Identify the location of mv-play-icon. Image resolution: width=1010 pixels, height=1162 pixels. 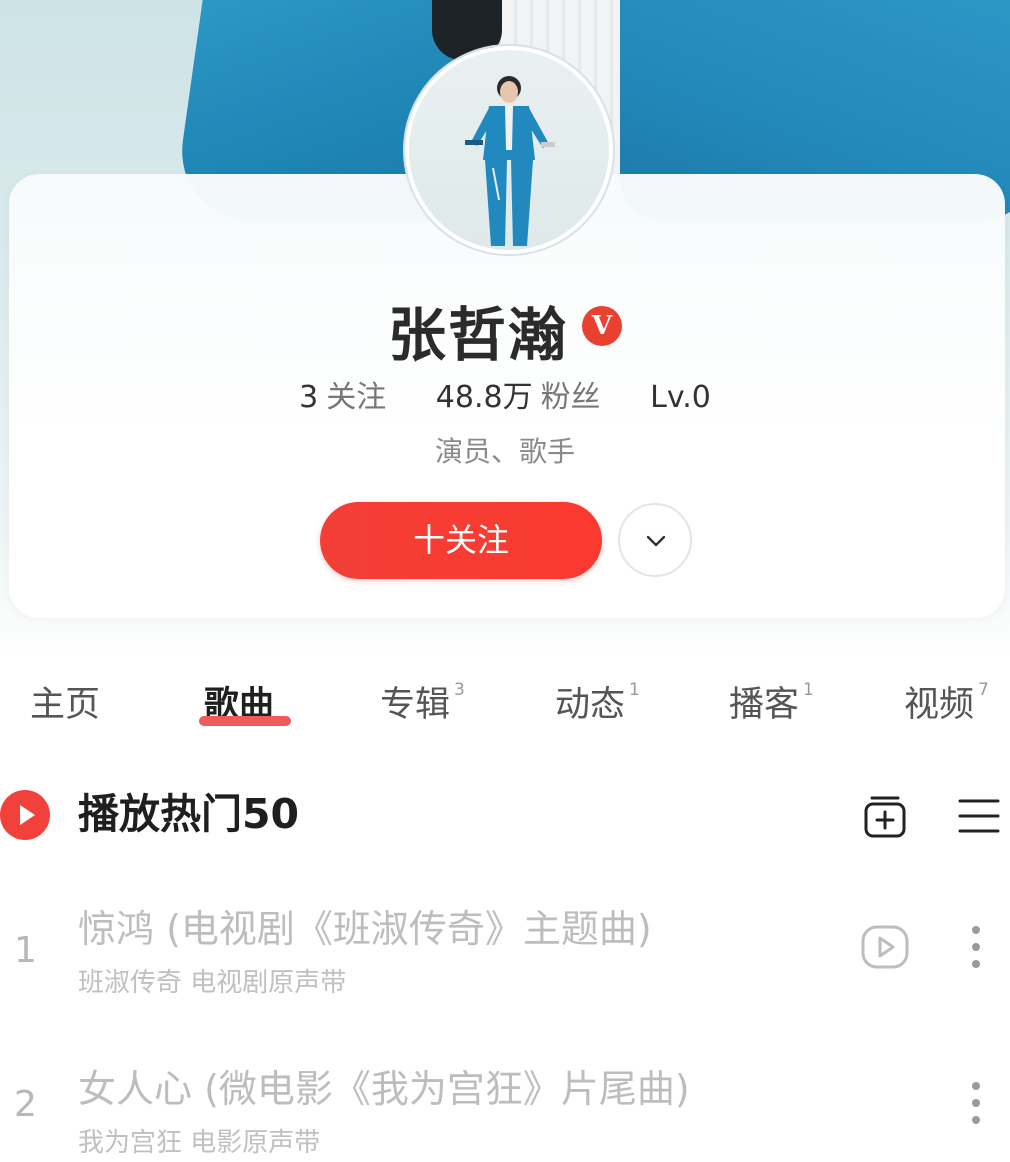
(885, 947).